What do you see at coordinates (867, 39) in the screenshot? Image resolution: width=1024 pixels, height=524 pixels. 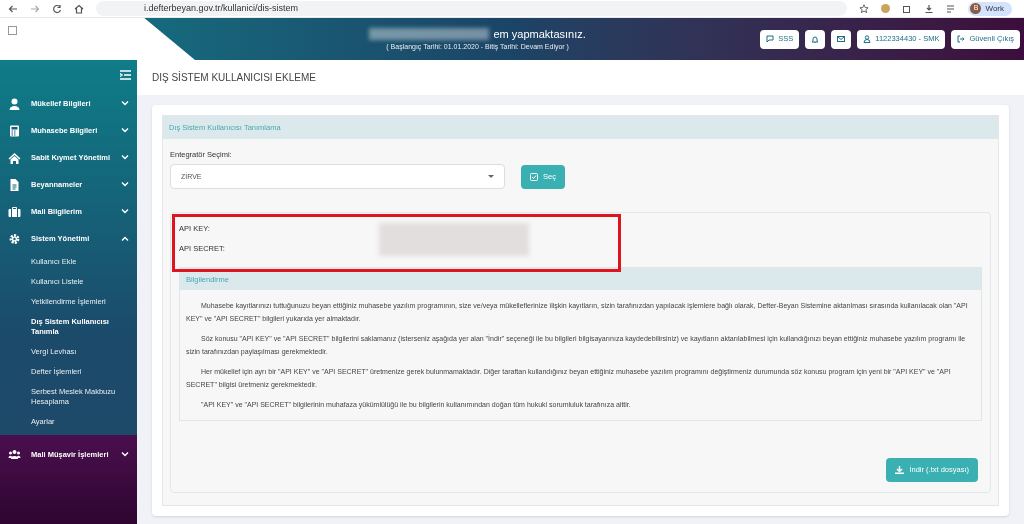 I see `user-icon` at bounding box center [867, 39].